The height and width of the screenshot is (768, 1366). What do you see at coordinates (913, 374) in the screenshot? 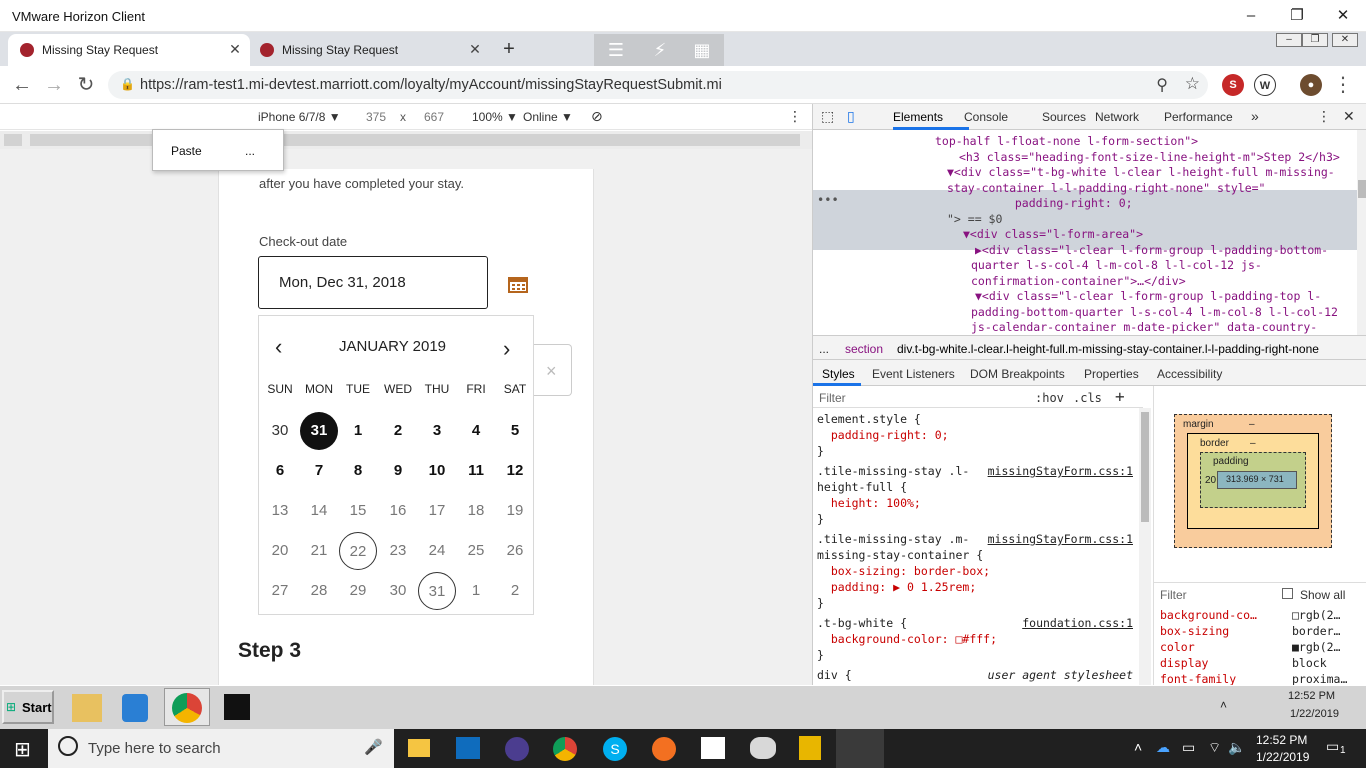
I see `tab-event-listeners: Event Listeners` at bounding box center [913, 374].